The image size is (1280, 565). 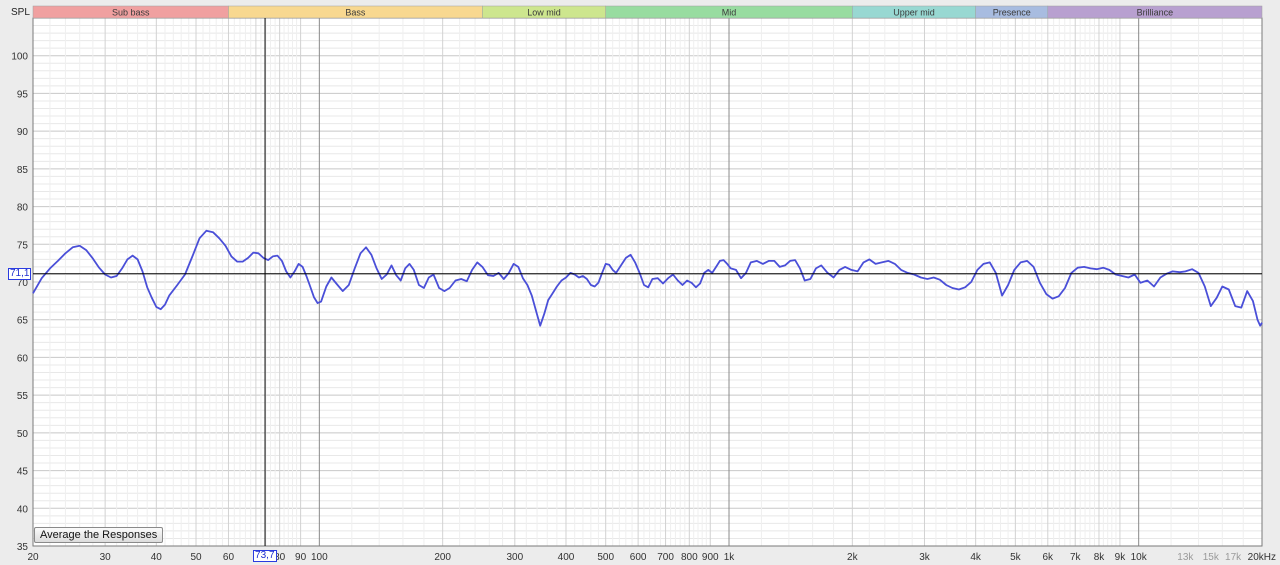 I want to click on x-tick-label: 17k, so click(x=1233, y=557).